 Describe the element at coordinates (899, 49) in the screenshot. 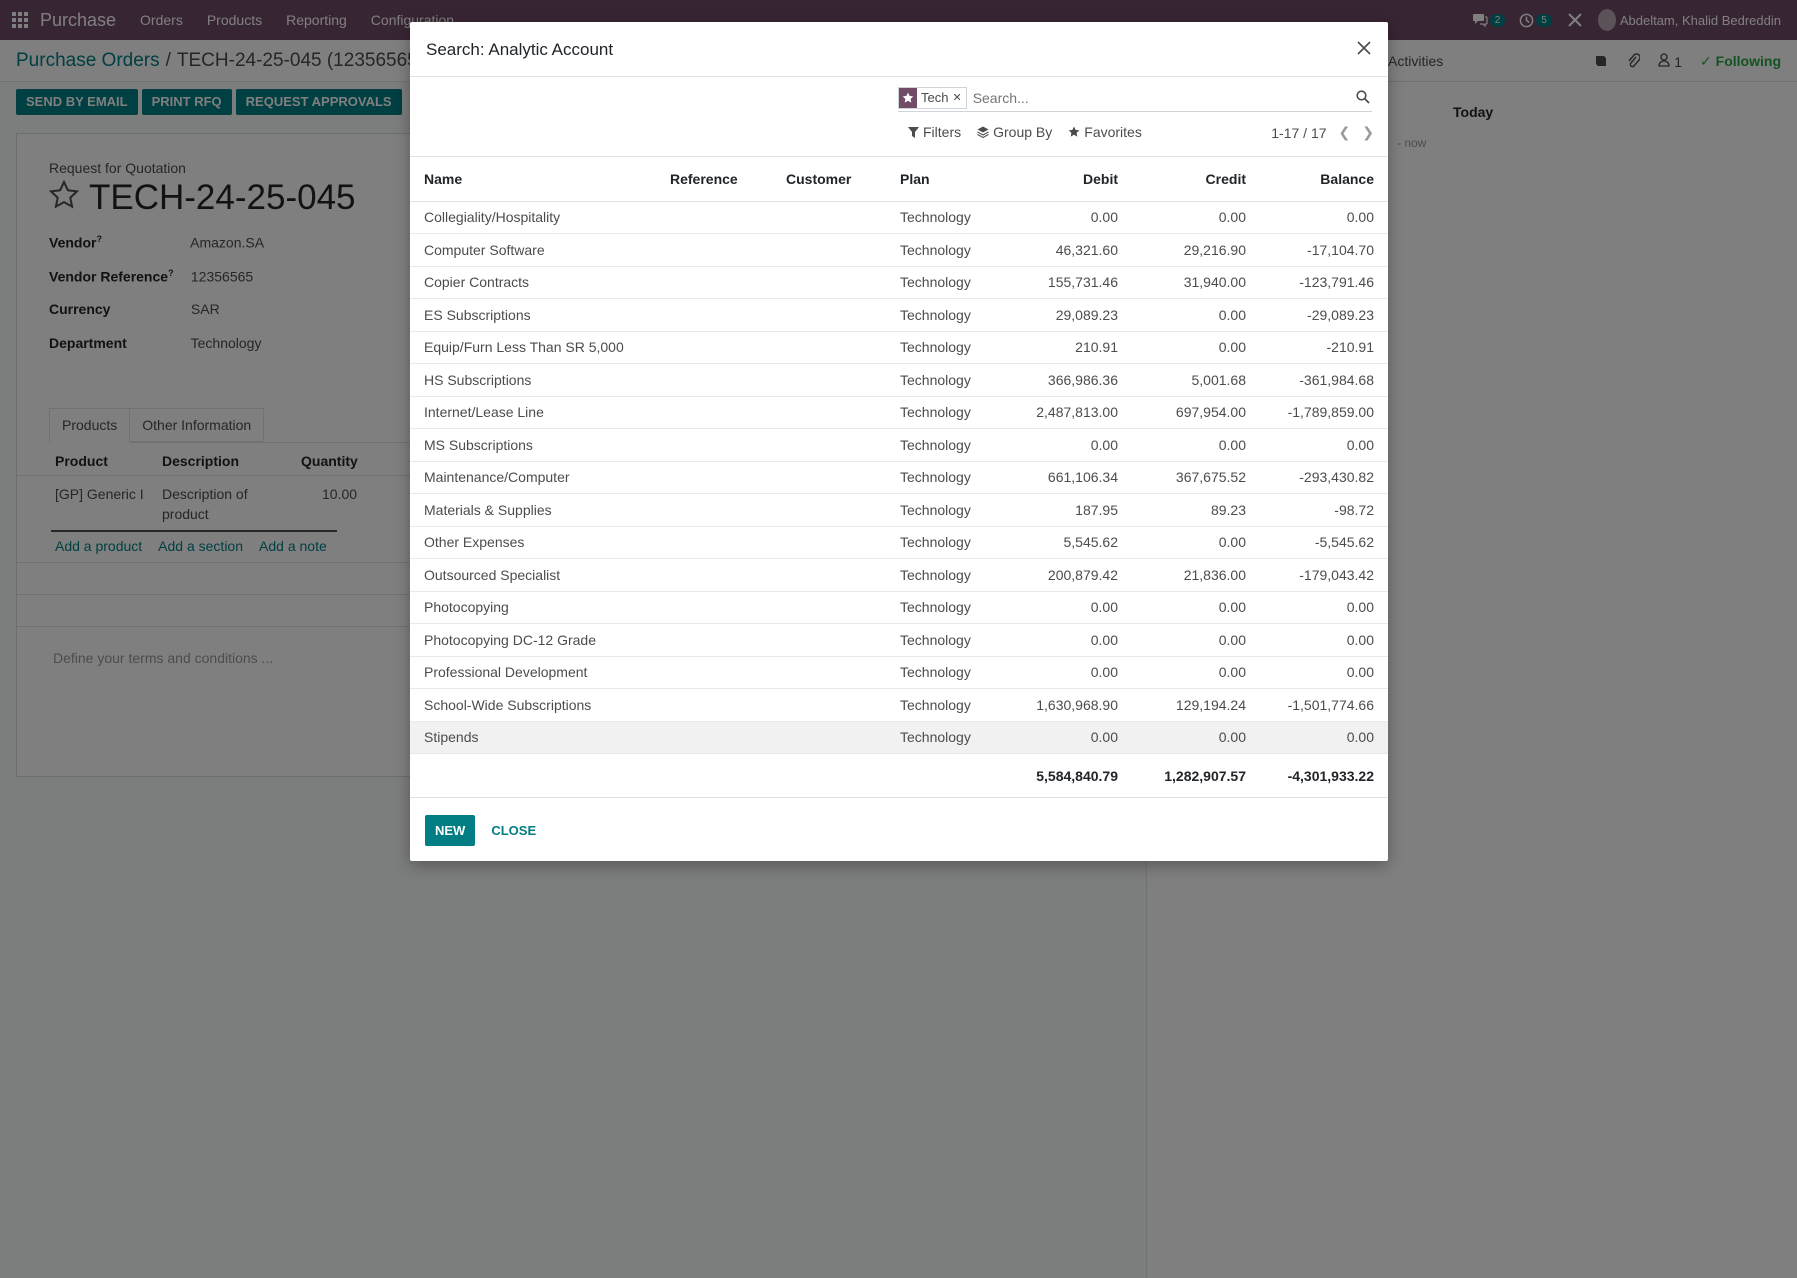

I see `modal-header: Search: Analytic Account` at that location.